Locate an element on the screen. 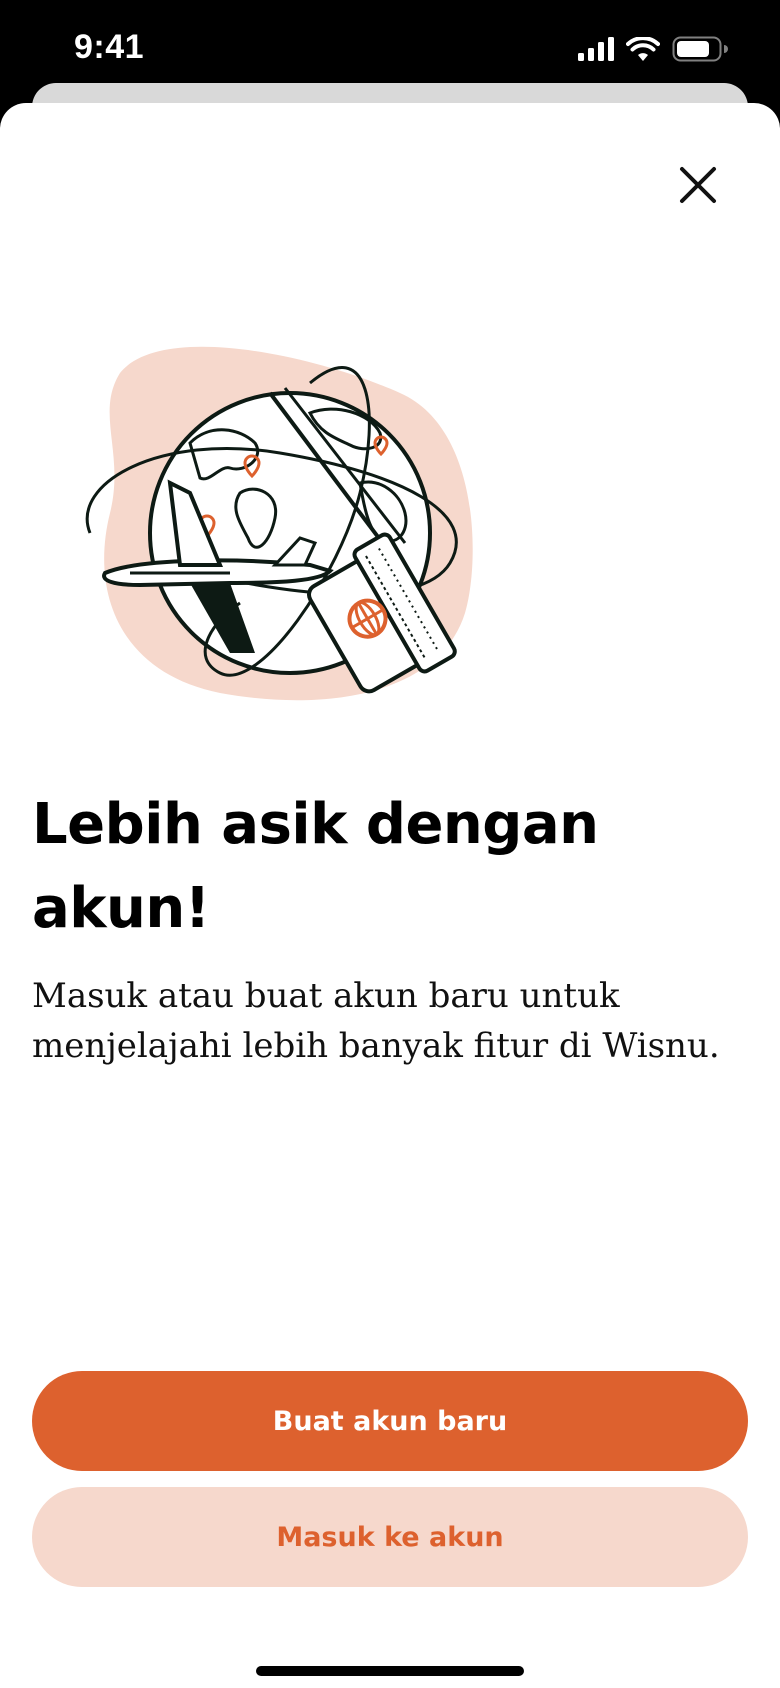 The height and width of the screenshot is (1688, 780). headline: Lebih asik dengan akun! is located at coordinates (315, 866).